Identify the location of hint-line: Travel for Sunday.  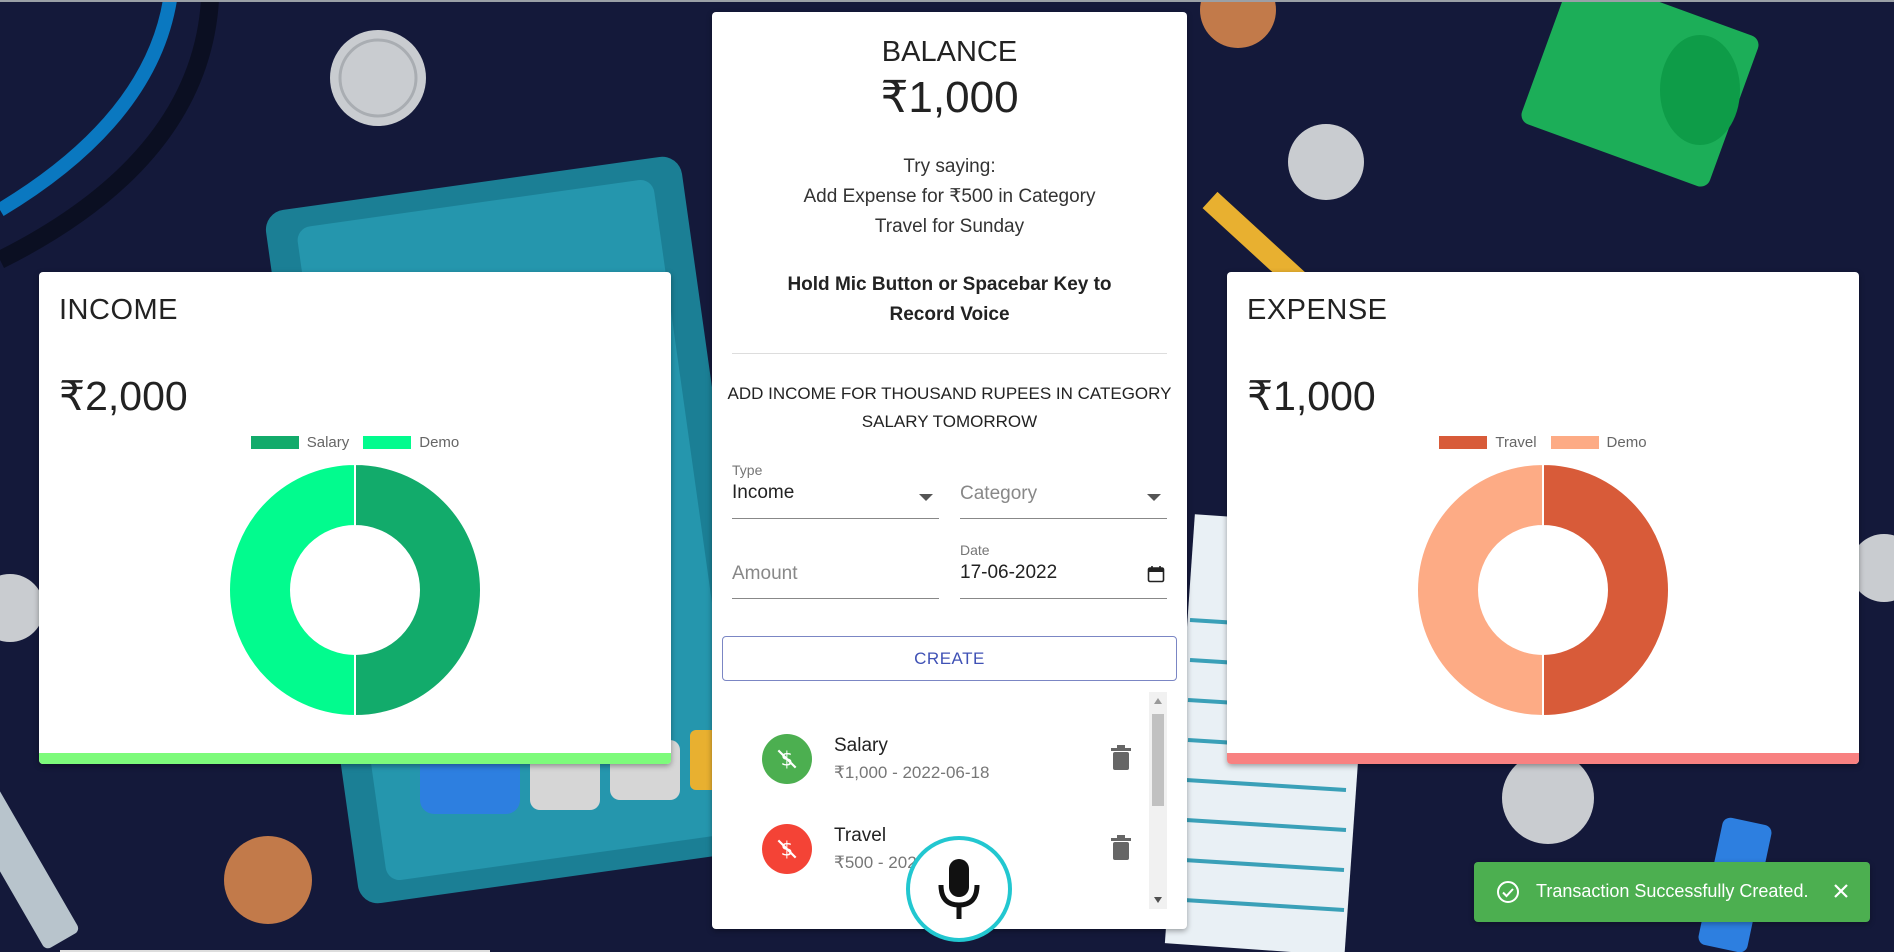
(949, 226).